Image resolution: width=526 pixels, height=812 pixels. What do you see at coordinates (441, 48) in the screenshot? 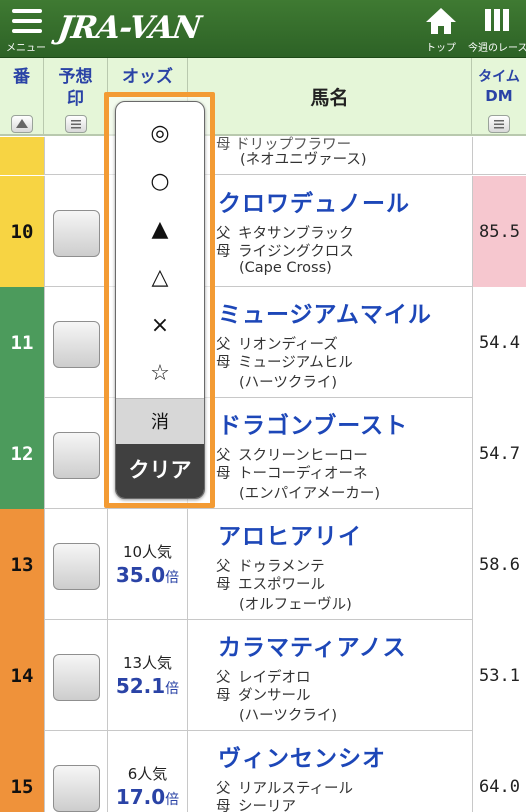
I see `top-label: トップ` at bounding box center [441, 48].